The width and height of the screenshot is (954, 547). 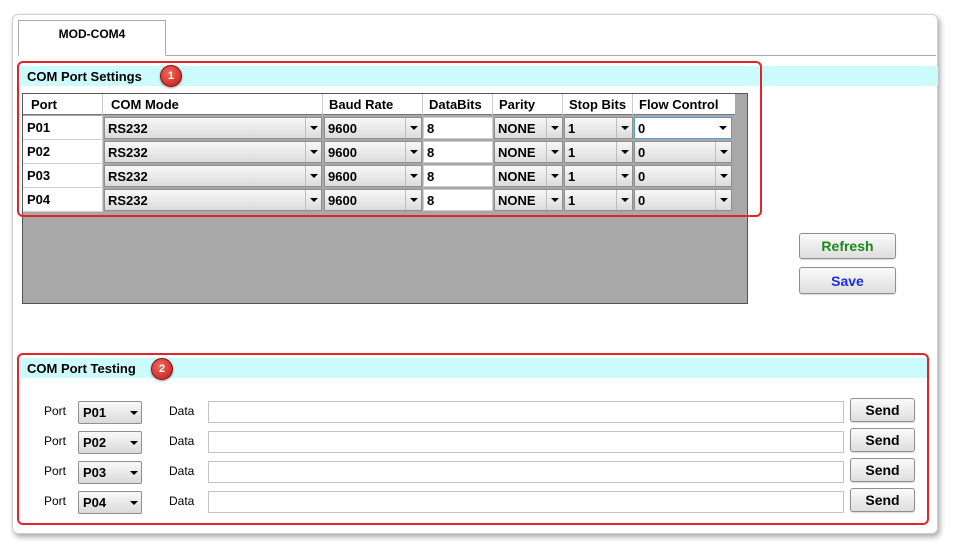 I want to click on tab-mod-com4: MOD-COM4, so click(x=92, y=38).